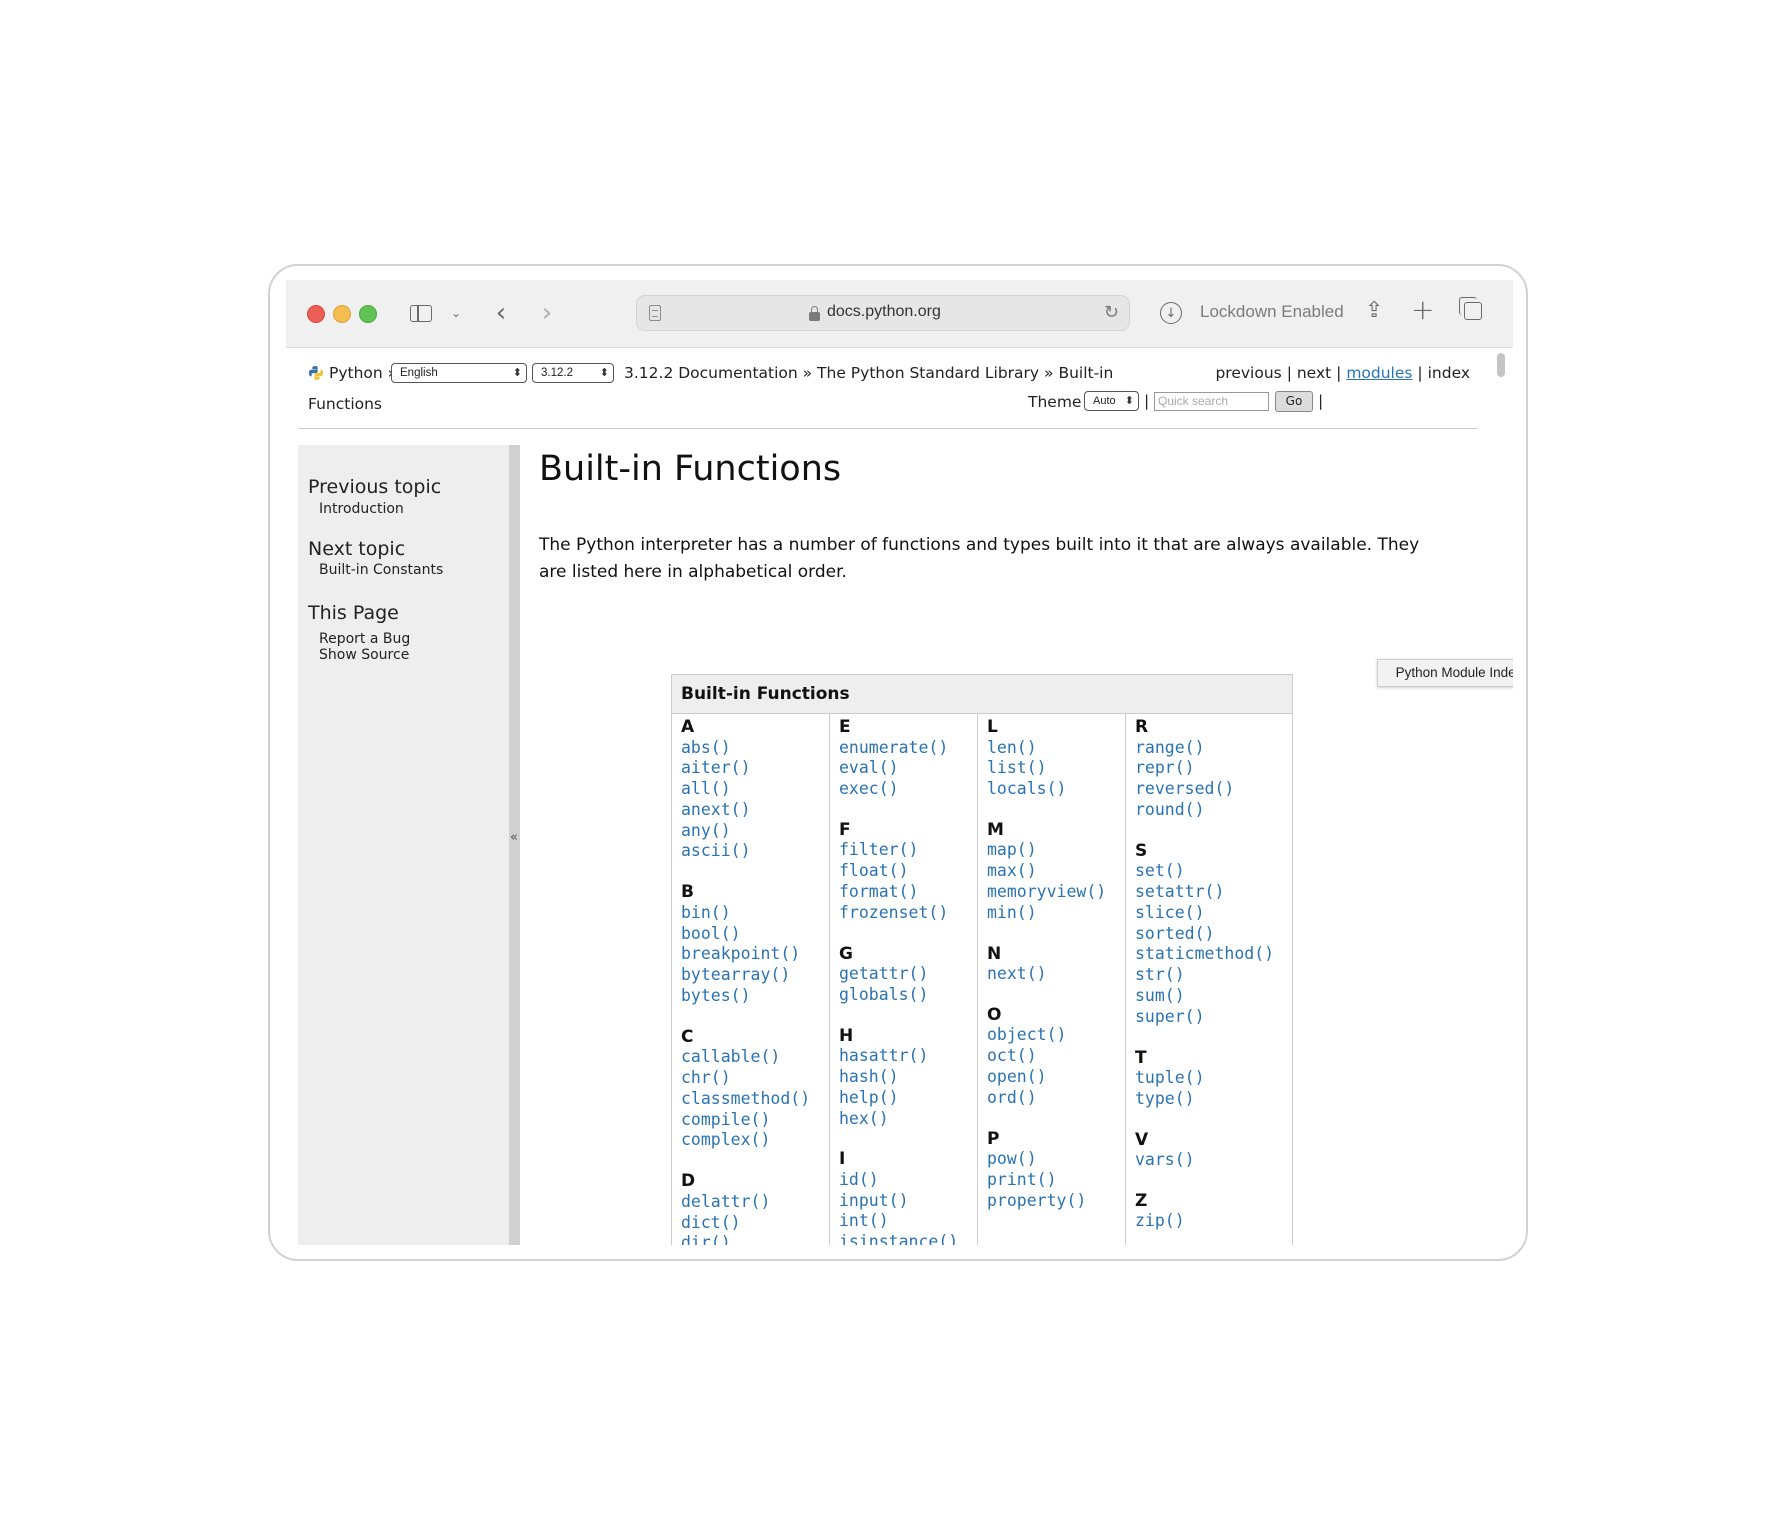 The width and height of the screenshot is (1789, 1528). What do you see at coordinates (1272, 312) in the screenshot?
I see `lockdown-status: Lockdown Enabled` at bounding box center [1272, 312].